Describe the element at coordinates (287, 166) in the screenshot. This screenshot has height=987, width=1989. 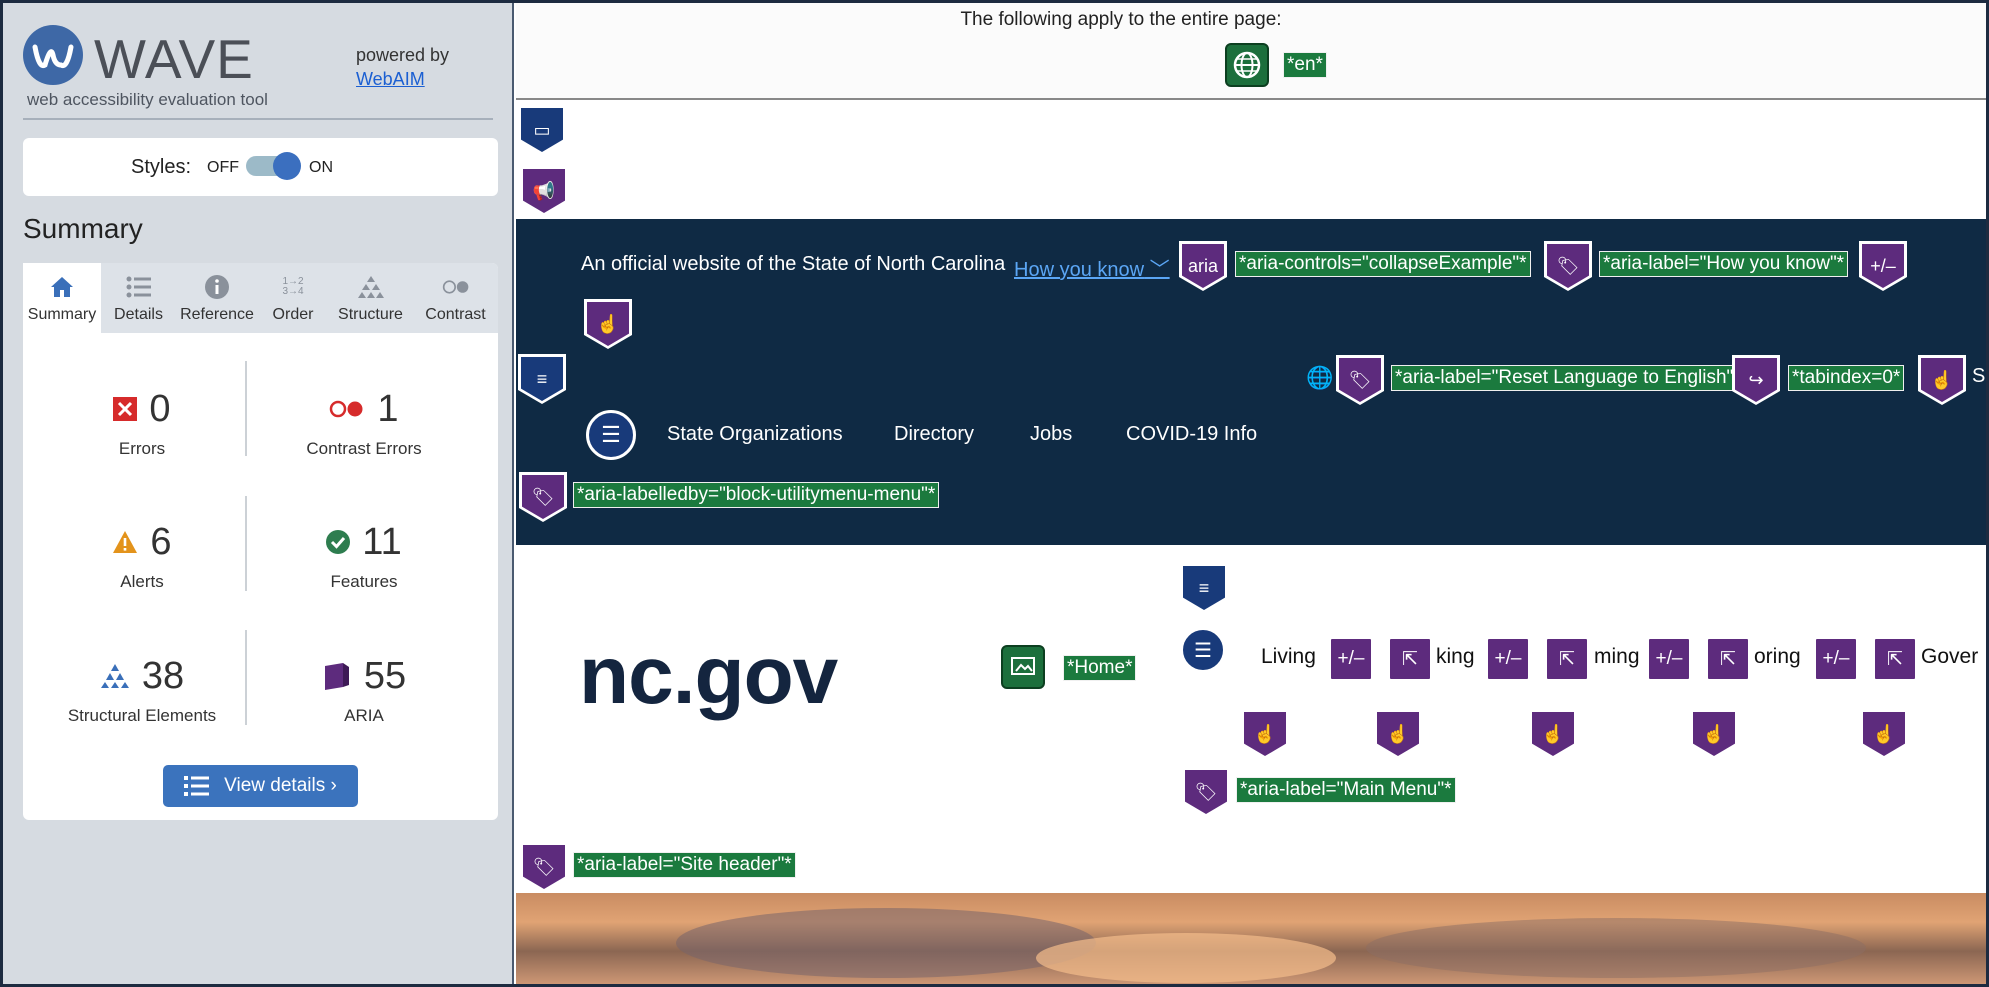
I see `toggle-knob` at that location.